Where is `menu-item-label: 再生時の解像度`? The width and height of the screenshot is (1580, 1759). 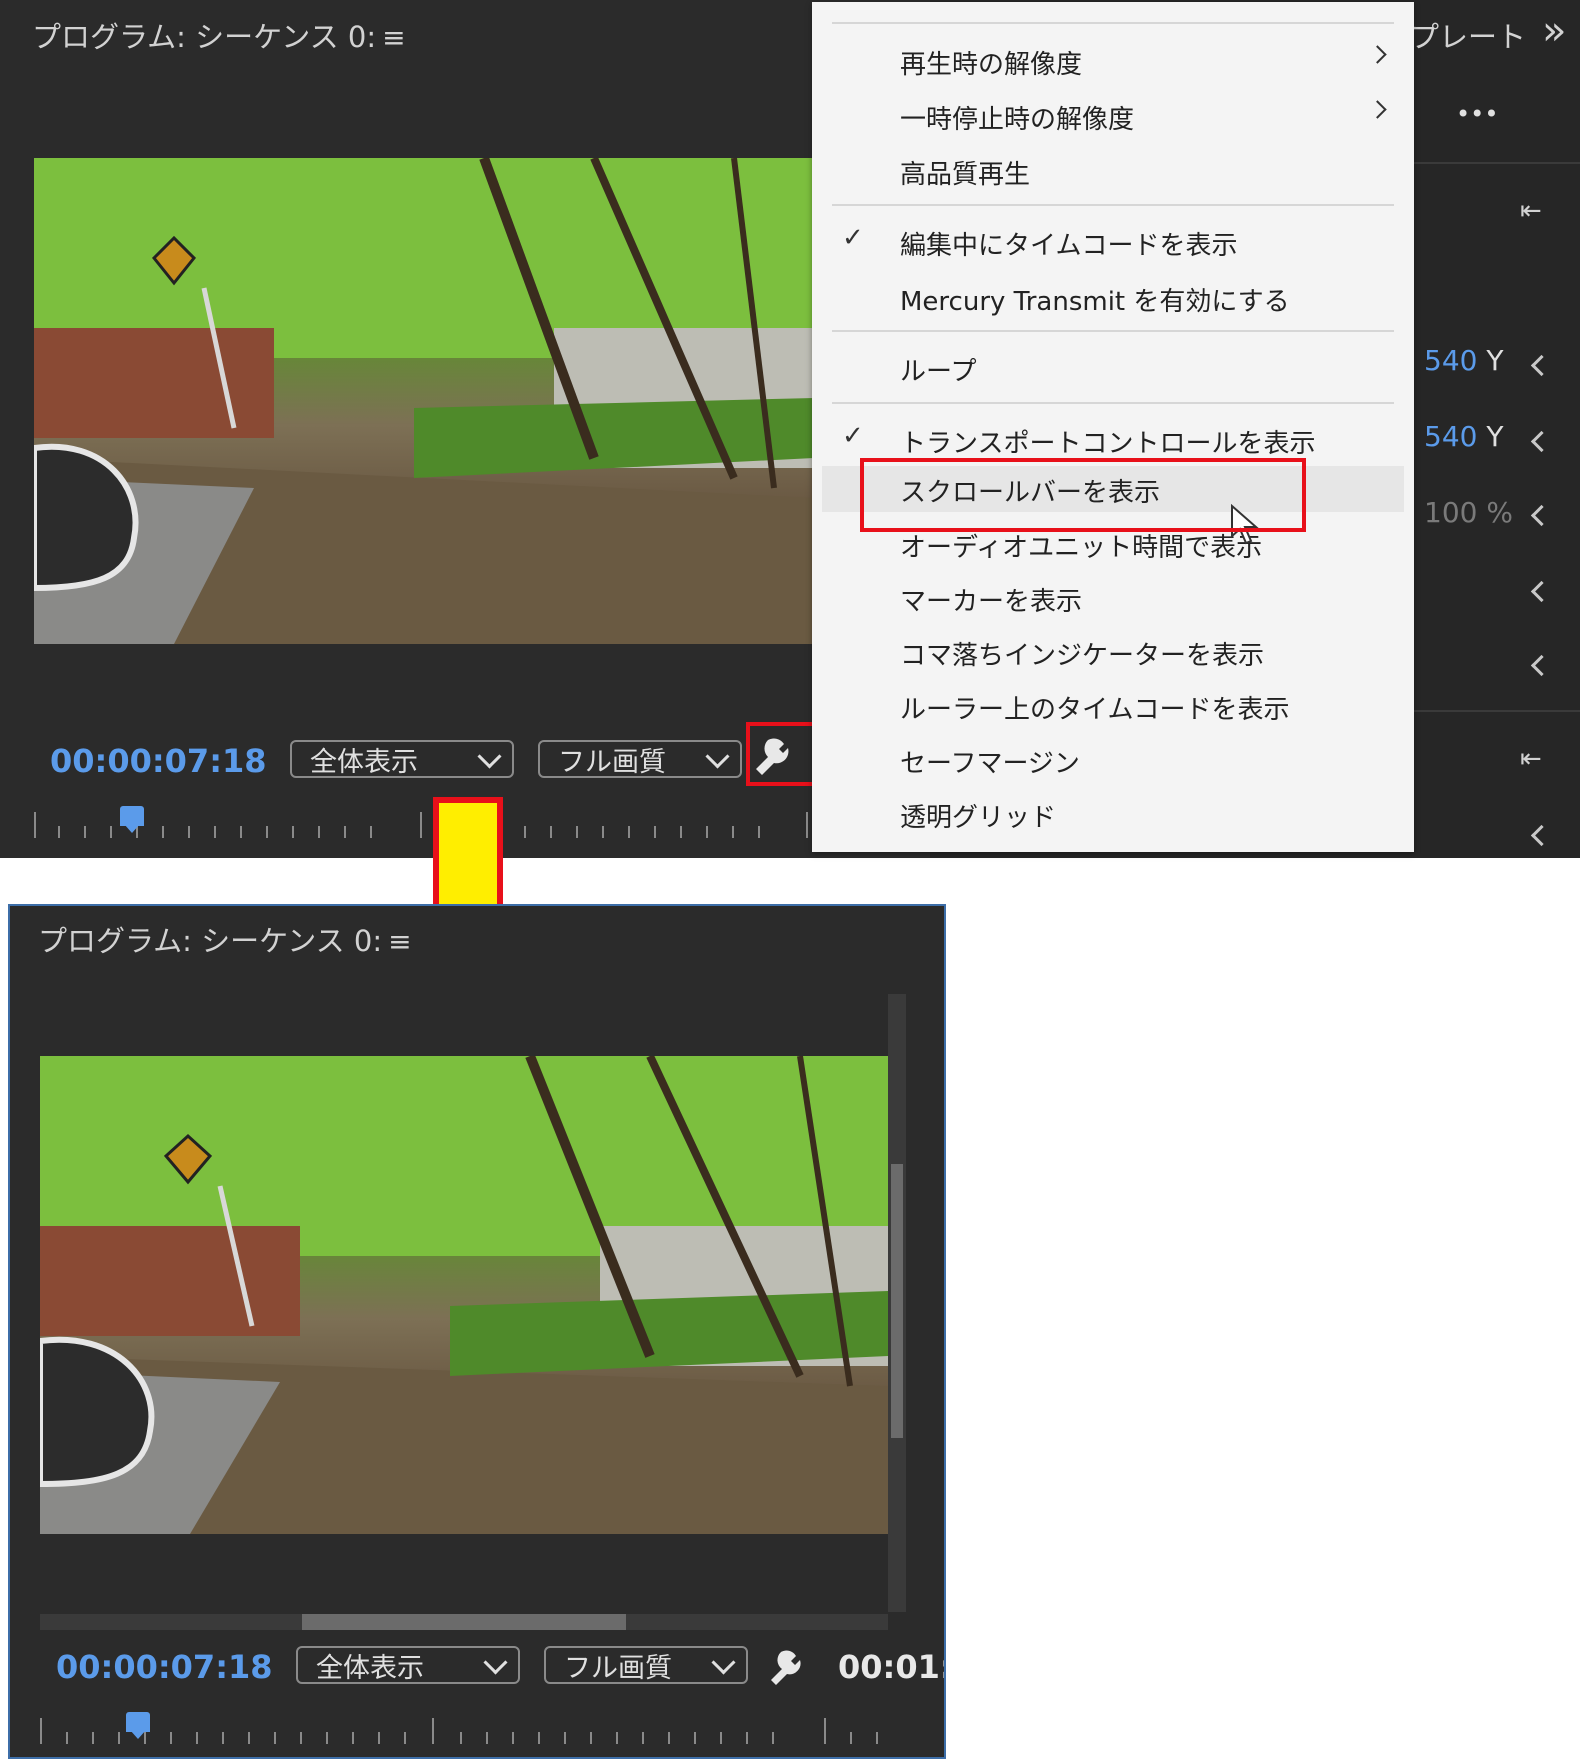
menu-item-label: 再生時の解像度 is located at coordinates (991, 65).